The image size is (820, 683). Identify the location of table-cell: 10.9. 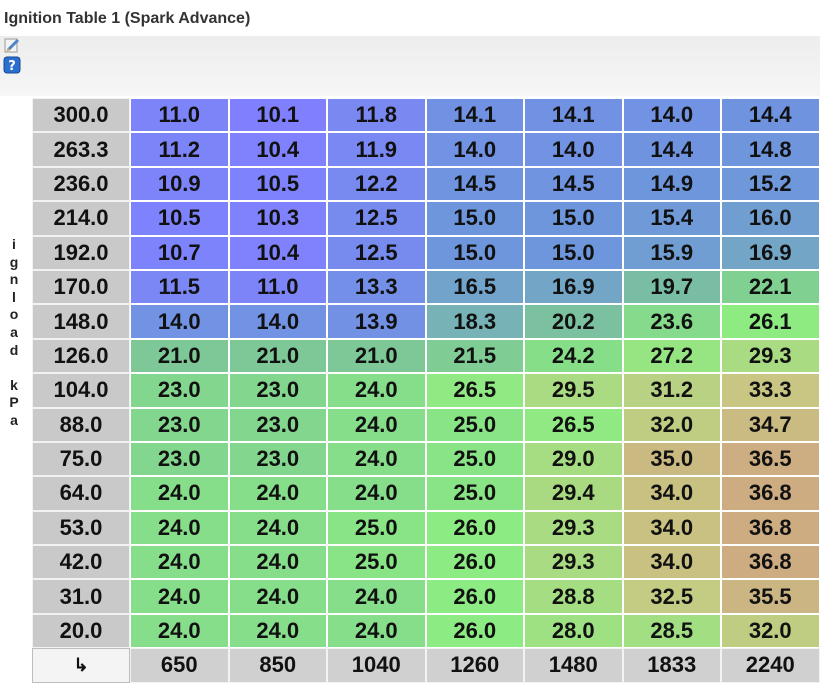
(179, 184).